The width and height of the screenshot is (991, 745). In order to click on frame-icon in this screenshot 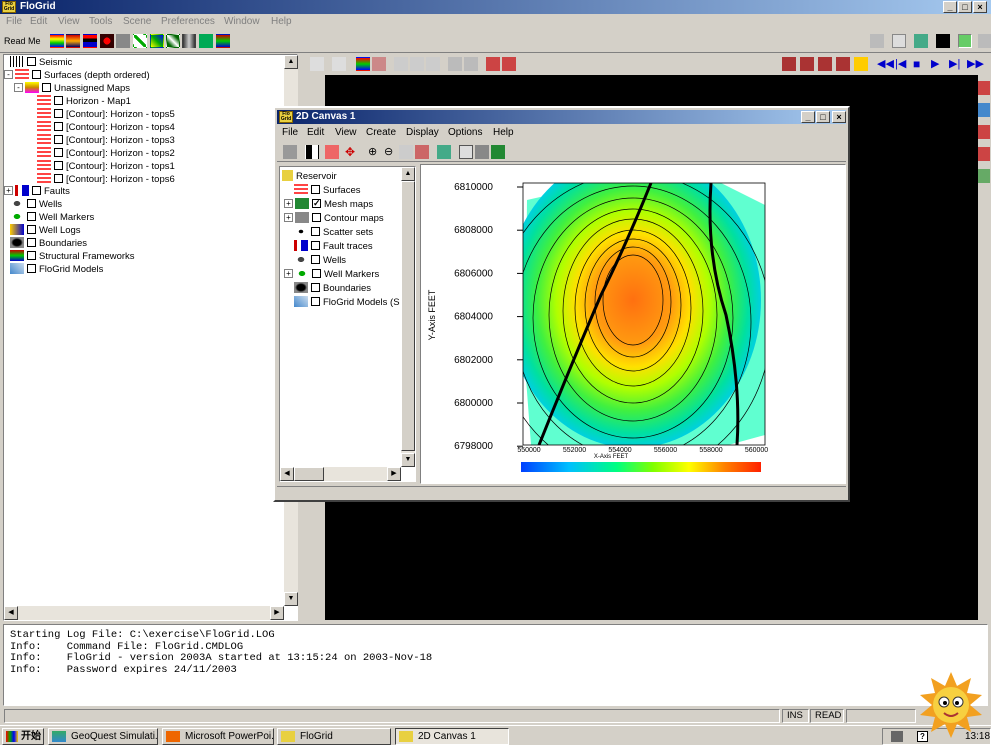, I will do `click(455, 64)`.